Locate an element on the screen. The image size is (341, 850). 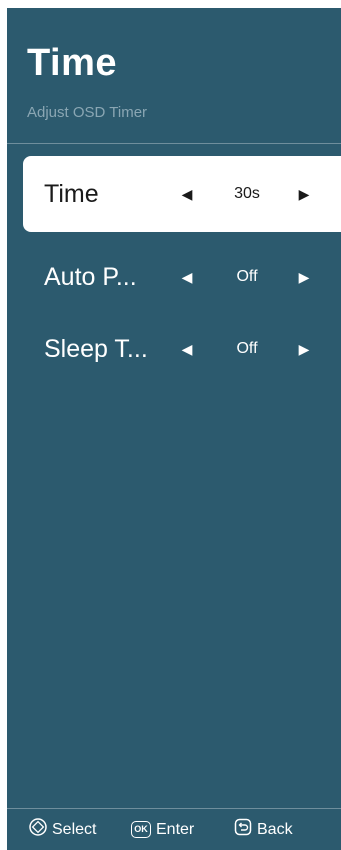
page-subtitle: Adjust OSD Timer is located at coordinates (87, 112).